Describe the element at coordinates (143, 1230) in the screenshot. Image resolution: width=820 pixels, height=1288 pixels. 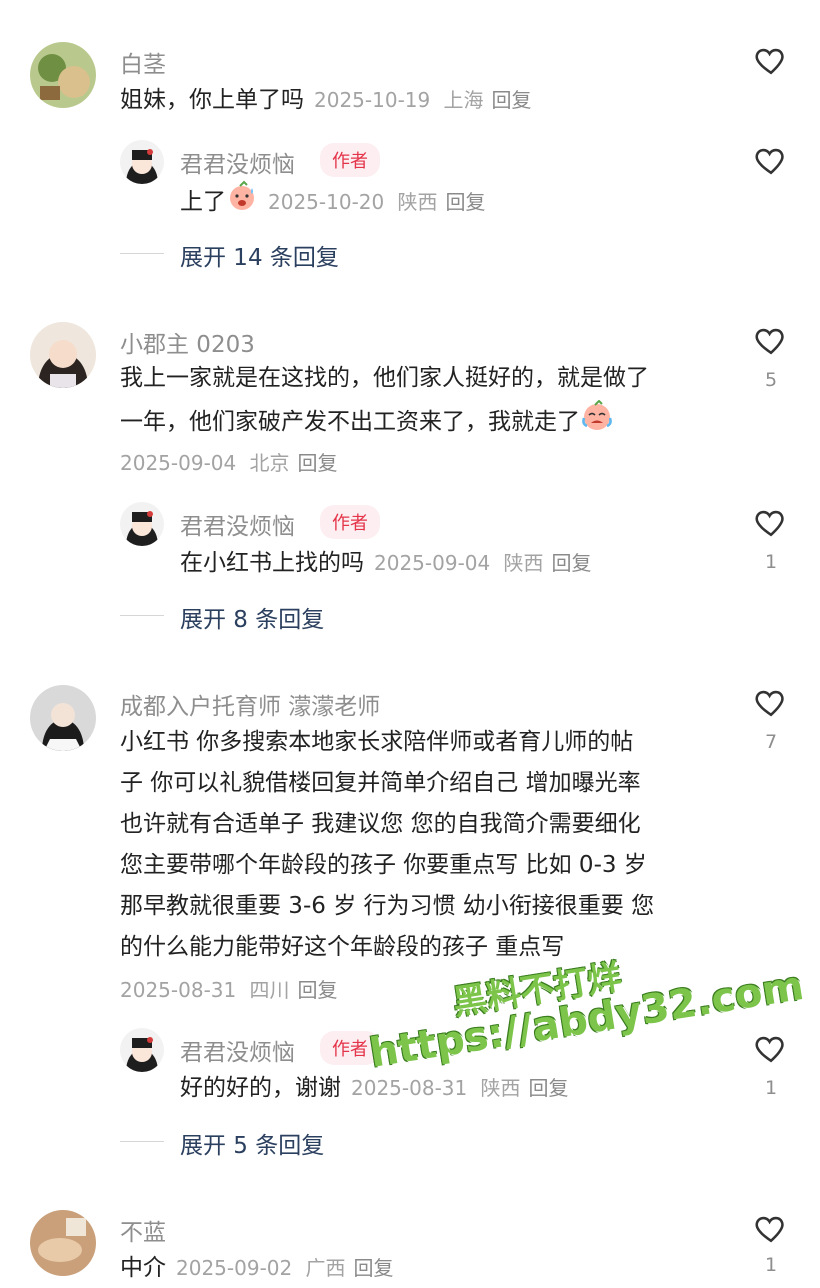
I see `comment-username: 不蓝` at that location.